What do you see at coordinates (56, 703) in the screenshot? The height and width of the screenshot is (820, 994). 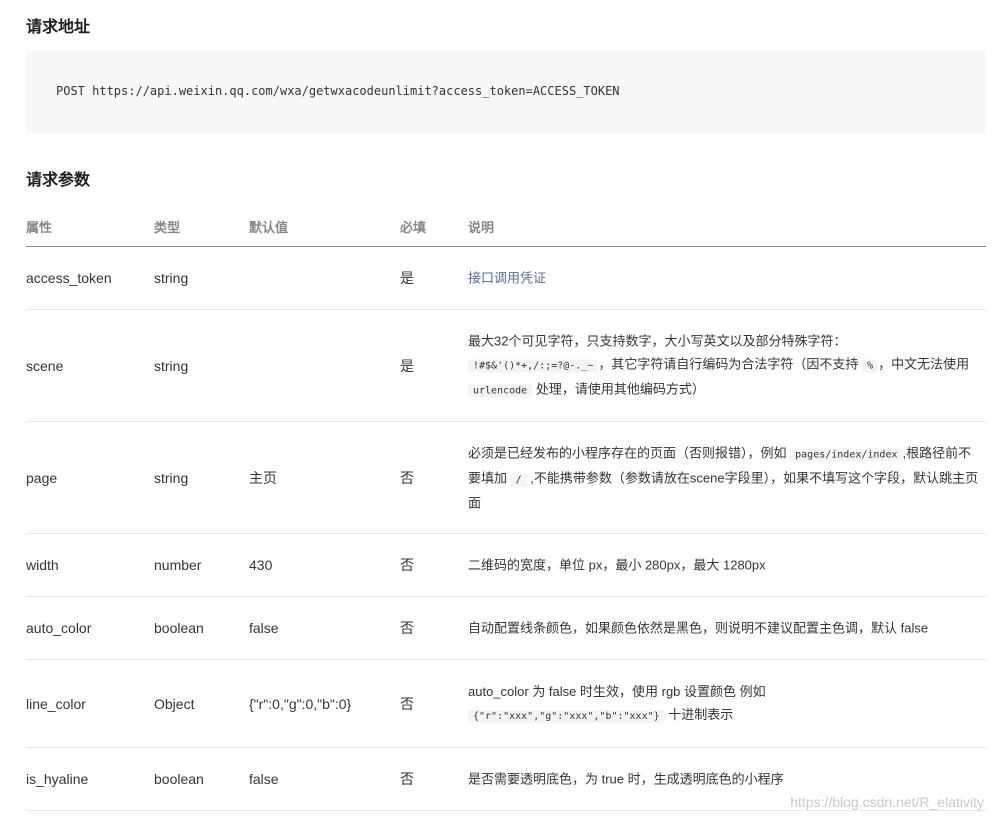 I see `cell-attr: line_color` at bounding box center [56, 703].